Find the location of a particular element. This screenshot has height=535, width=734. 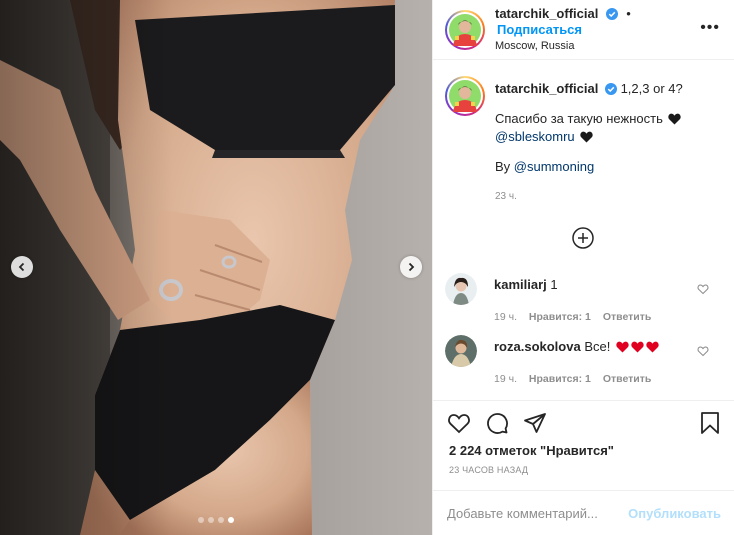

caption-avatar-image is located at coordinates (465, 96).